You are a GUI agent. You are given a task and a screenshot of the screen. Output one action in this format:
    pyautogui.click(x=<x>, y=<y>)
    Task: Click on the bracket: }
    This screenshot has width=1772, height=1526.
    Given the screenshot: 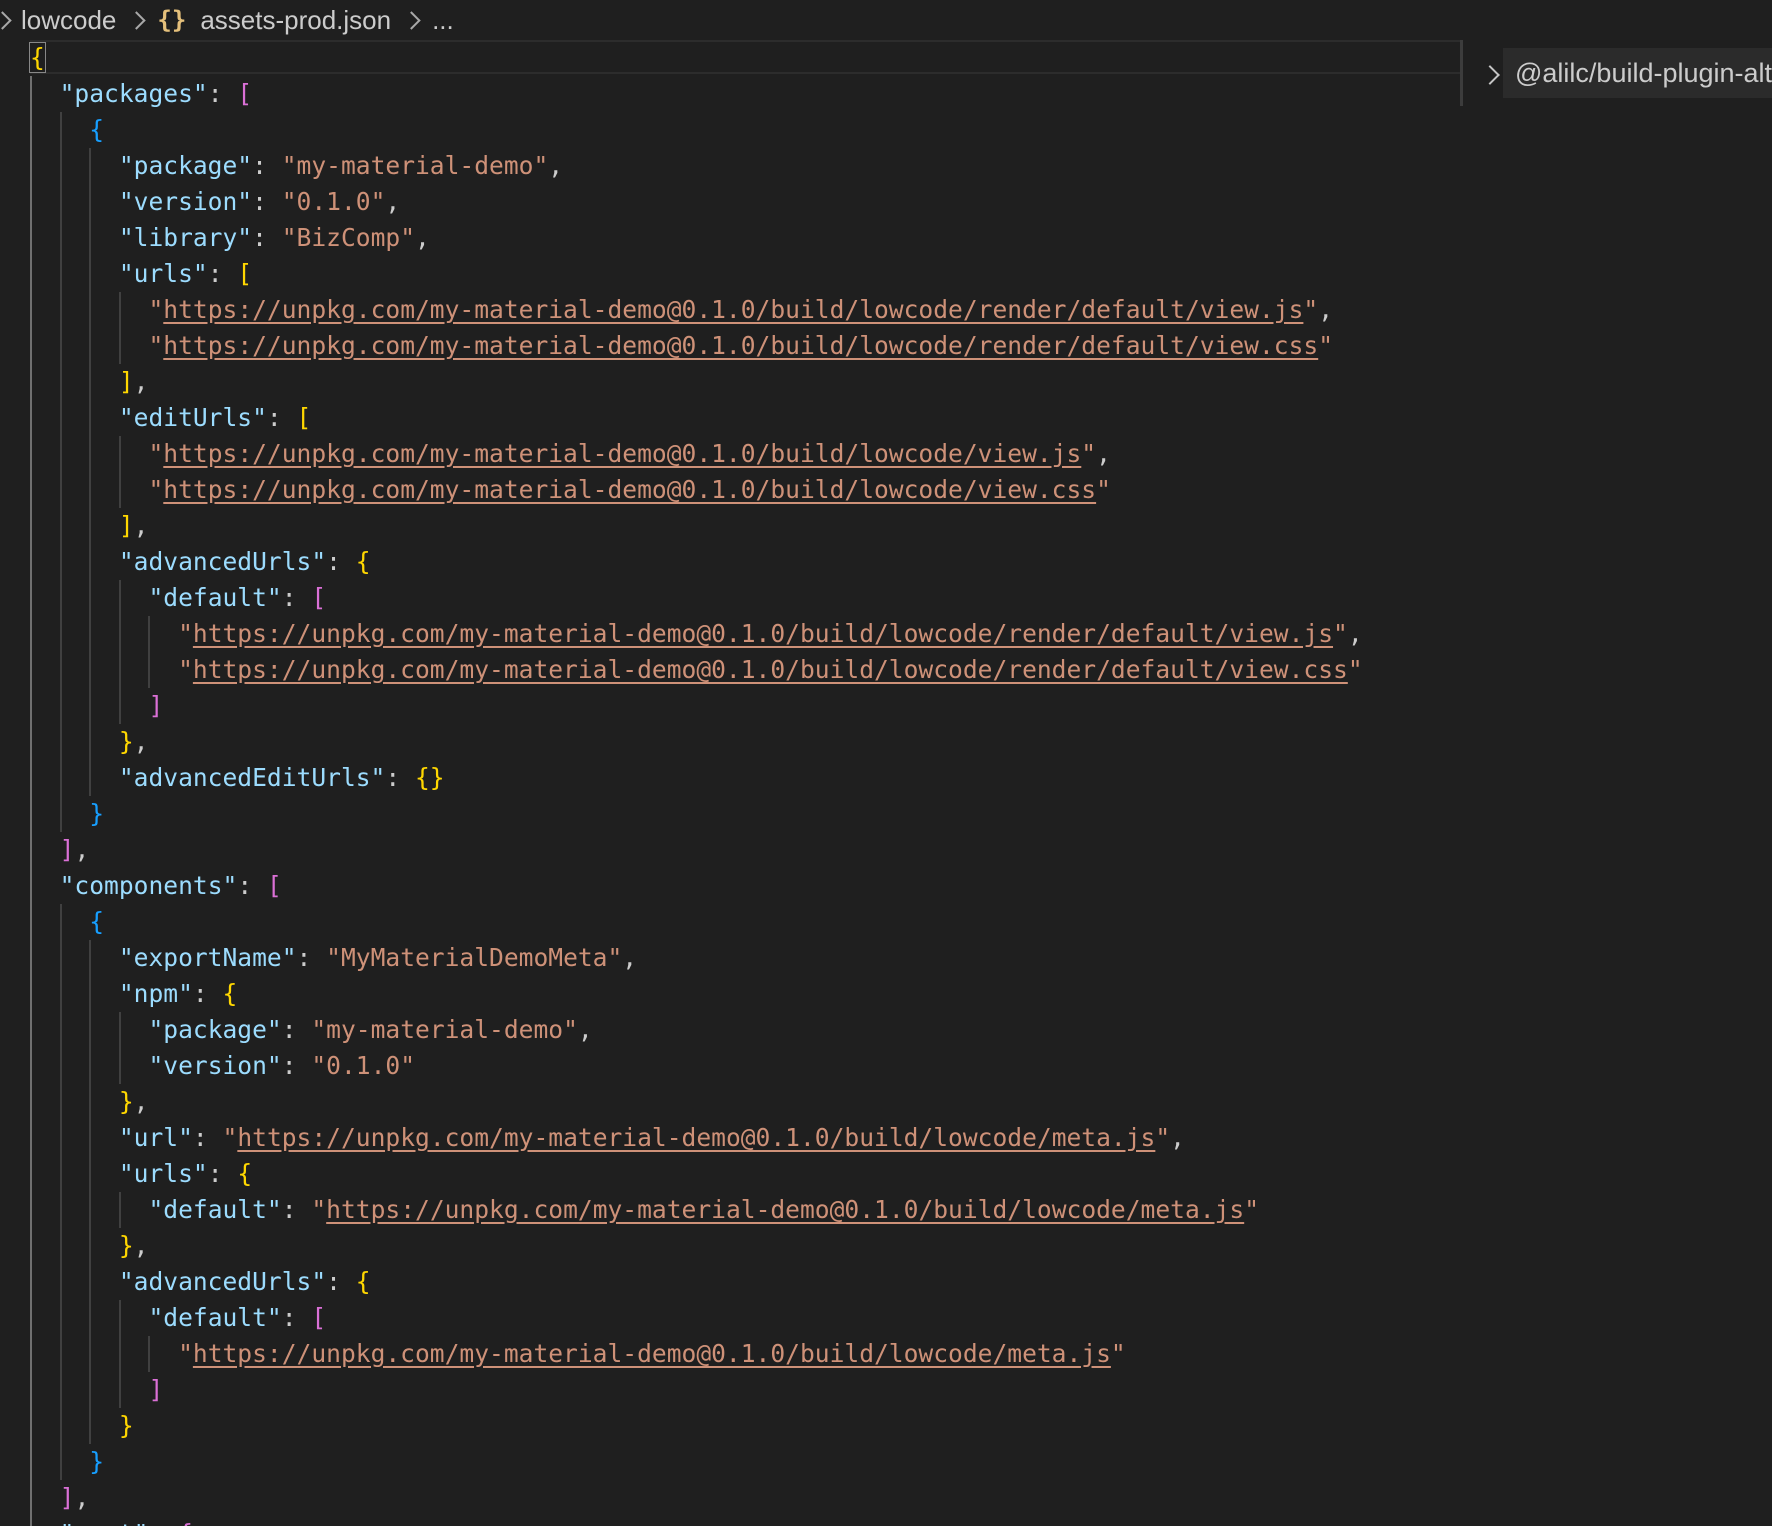 What is the action you would take?
    pyautogui.click(x=97, y=813)
    